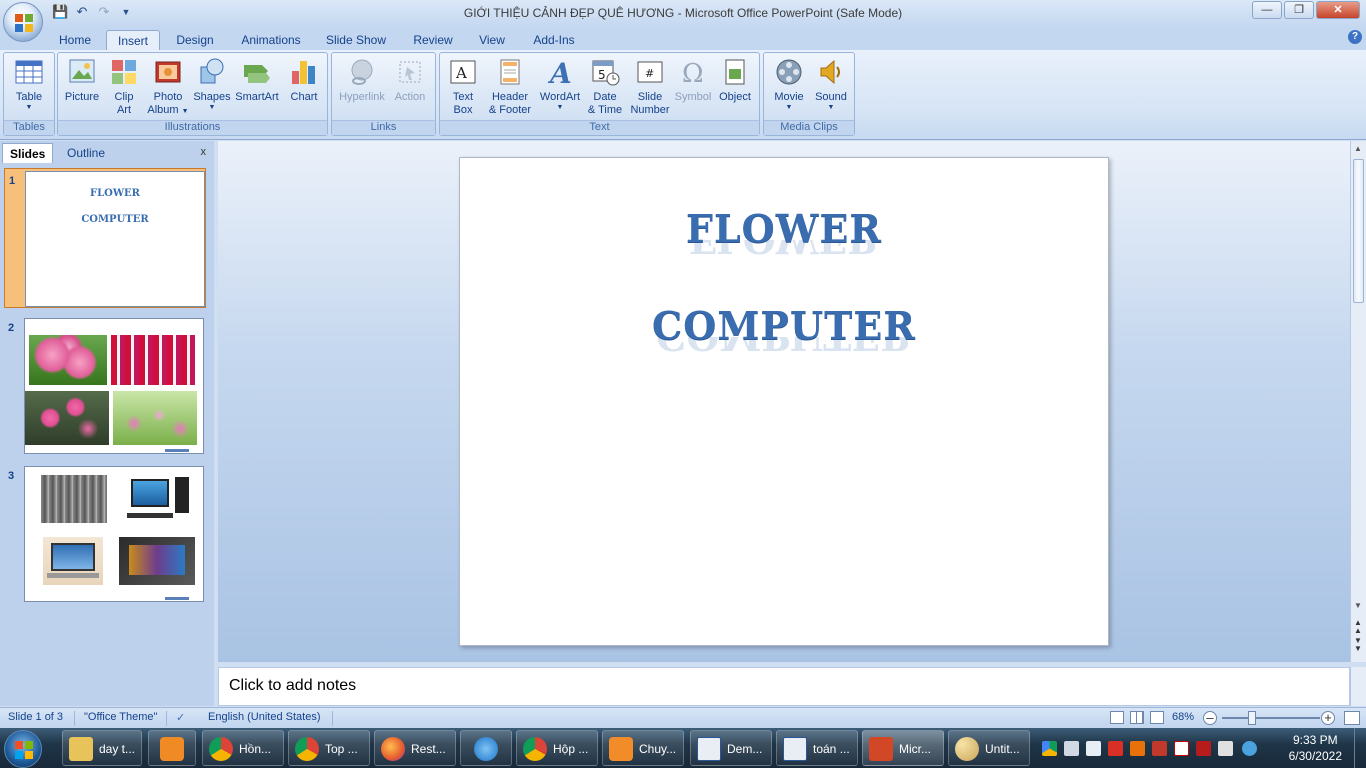 The width and height of the screenshot is (1366, 768). Describe the element at coordinates (28, 153) in the screenshot. I see `tab-slides: Slides` at that location.